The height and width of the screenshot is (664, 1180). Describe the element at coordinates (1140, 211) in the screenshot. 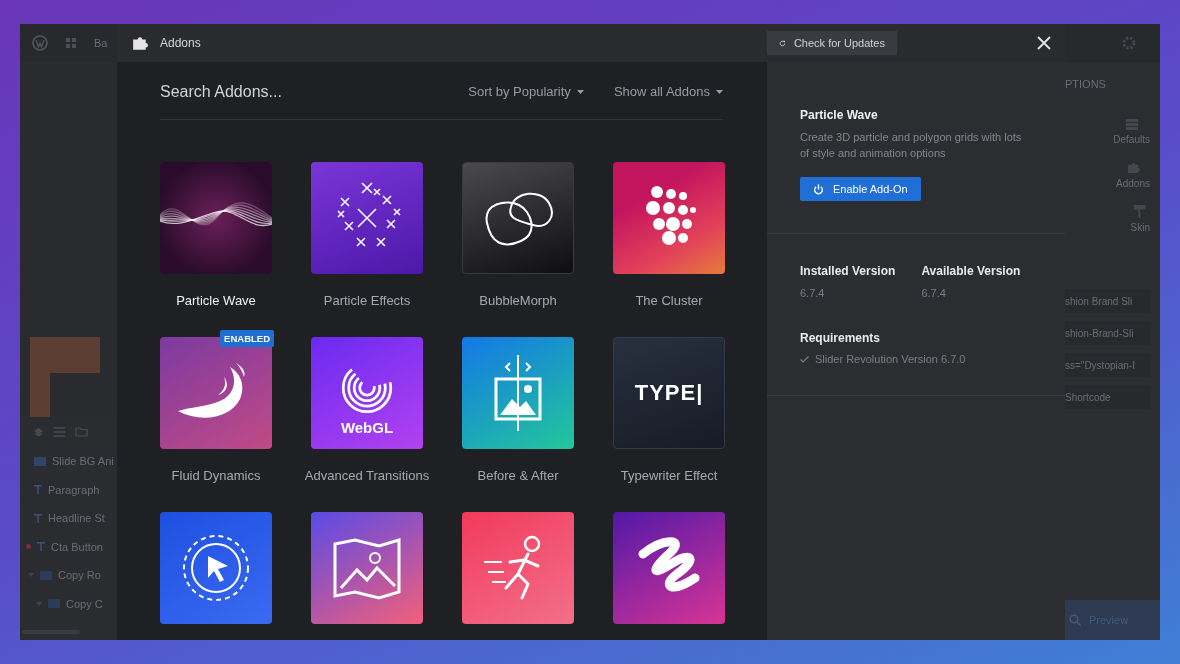

I see `paint-roller-icon` at that location.